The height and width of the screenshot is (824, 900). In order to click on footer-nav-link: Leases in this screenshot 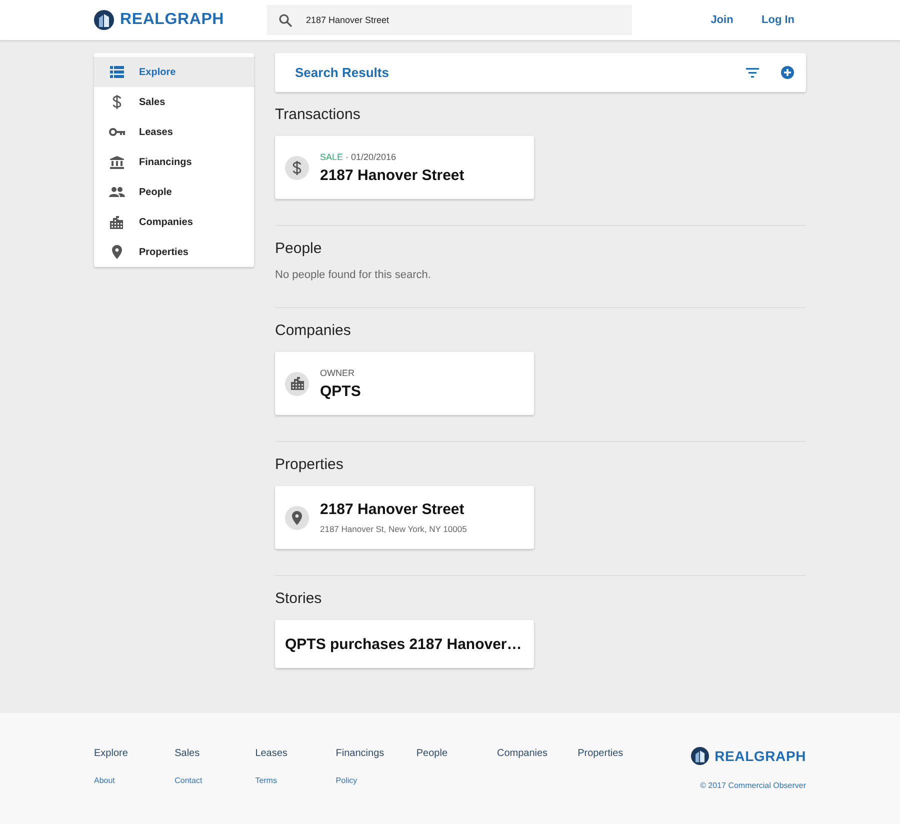, I will do `click(295, 753)`.